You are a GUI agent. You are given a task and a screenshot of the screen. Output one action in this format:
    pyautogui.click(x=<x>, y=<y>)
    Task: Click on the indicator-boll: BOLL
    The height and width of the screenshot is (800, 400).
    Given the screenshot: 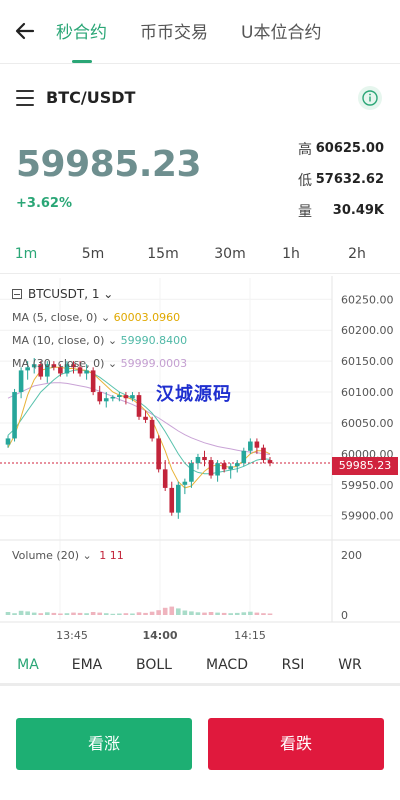 What is the action you would take?
    pyautogui.click(x=154, y=665)
    